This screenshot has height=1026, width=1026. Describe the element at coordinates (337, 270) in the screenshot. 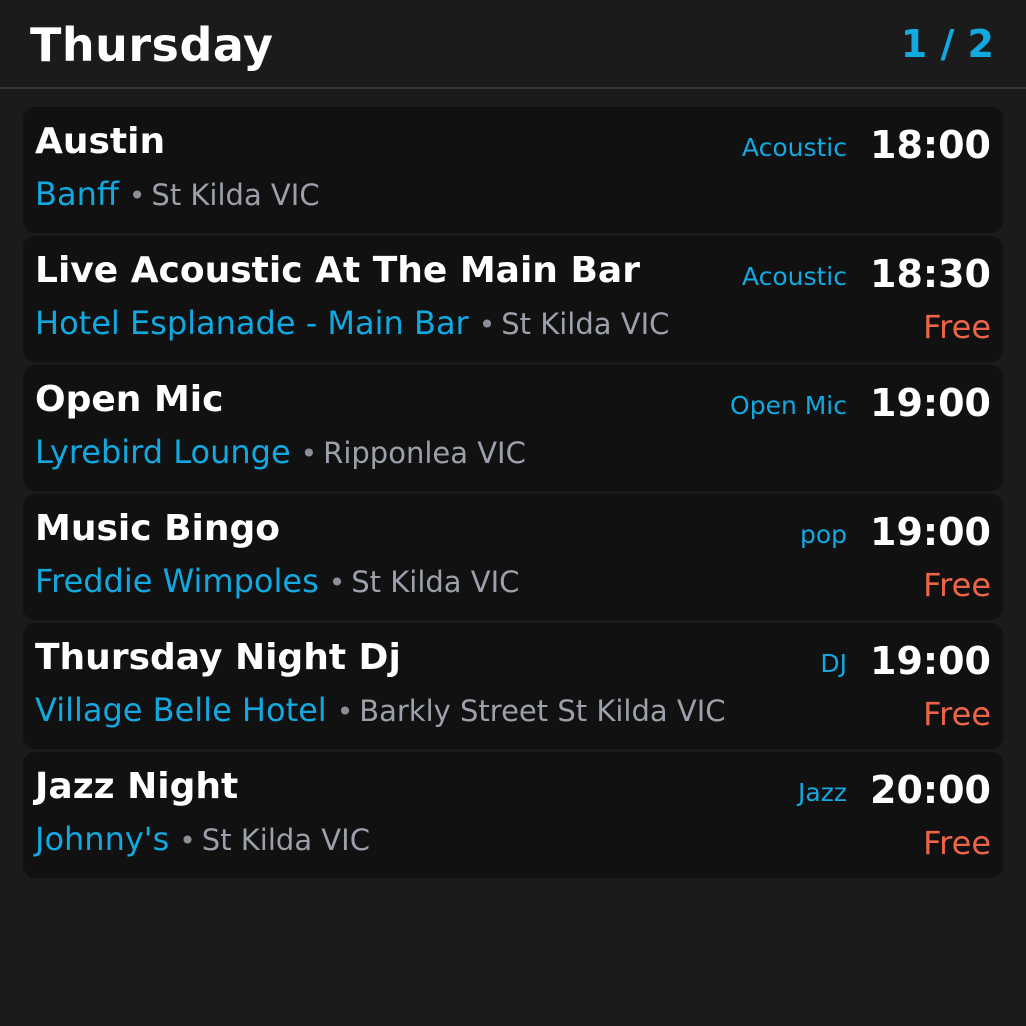

I see `event-title: Live Acoustic At The Main Bar` at that location.